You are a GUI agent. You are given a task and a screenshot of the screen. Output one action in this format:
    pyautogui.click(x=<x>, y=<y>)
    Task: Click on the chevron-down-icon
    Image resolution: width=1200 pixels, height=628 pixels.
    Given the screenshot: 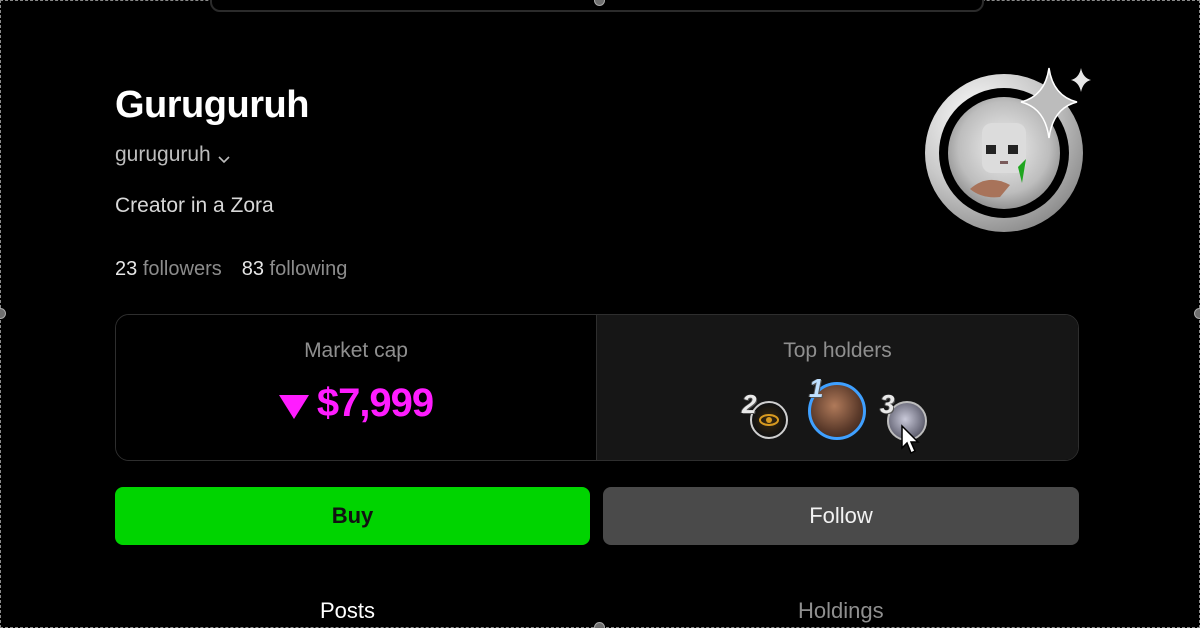 What is the action you would take?
    pyautogui.click(x=224, y=156)
    